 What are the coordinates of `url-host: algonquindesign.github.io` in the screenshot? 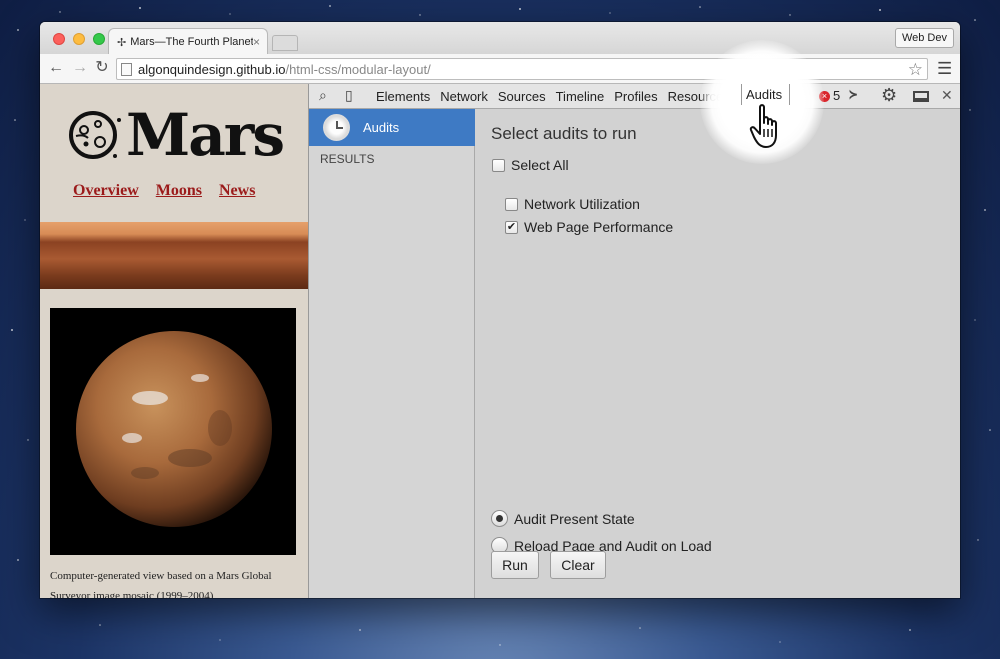 It's located at (212, 69).